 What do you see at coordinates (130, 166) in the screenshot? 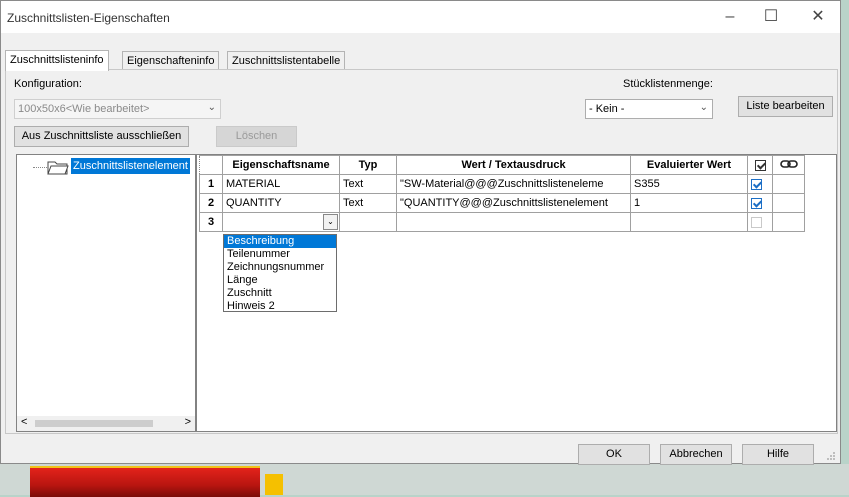
I see `tree-item-cutlist-element: Zuschnittslistenelement` at bounding box center [130, 166].